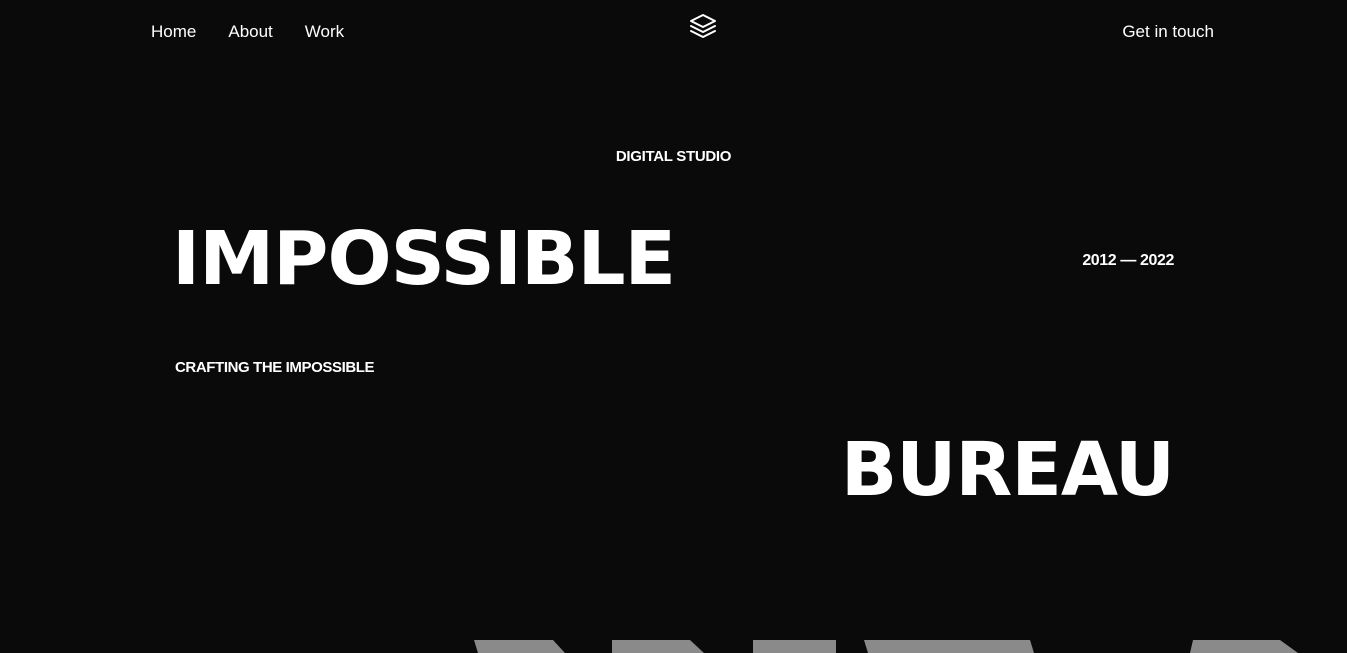 Image resolution: width=1347 pixels, height=653 pixels. What do you see at coordinates (1007, 470) in the screenshot?
I see `headline-bureau: BUREAU` at bounding box center [1007, 470].